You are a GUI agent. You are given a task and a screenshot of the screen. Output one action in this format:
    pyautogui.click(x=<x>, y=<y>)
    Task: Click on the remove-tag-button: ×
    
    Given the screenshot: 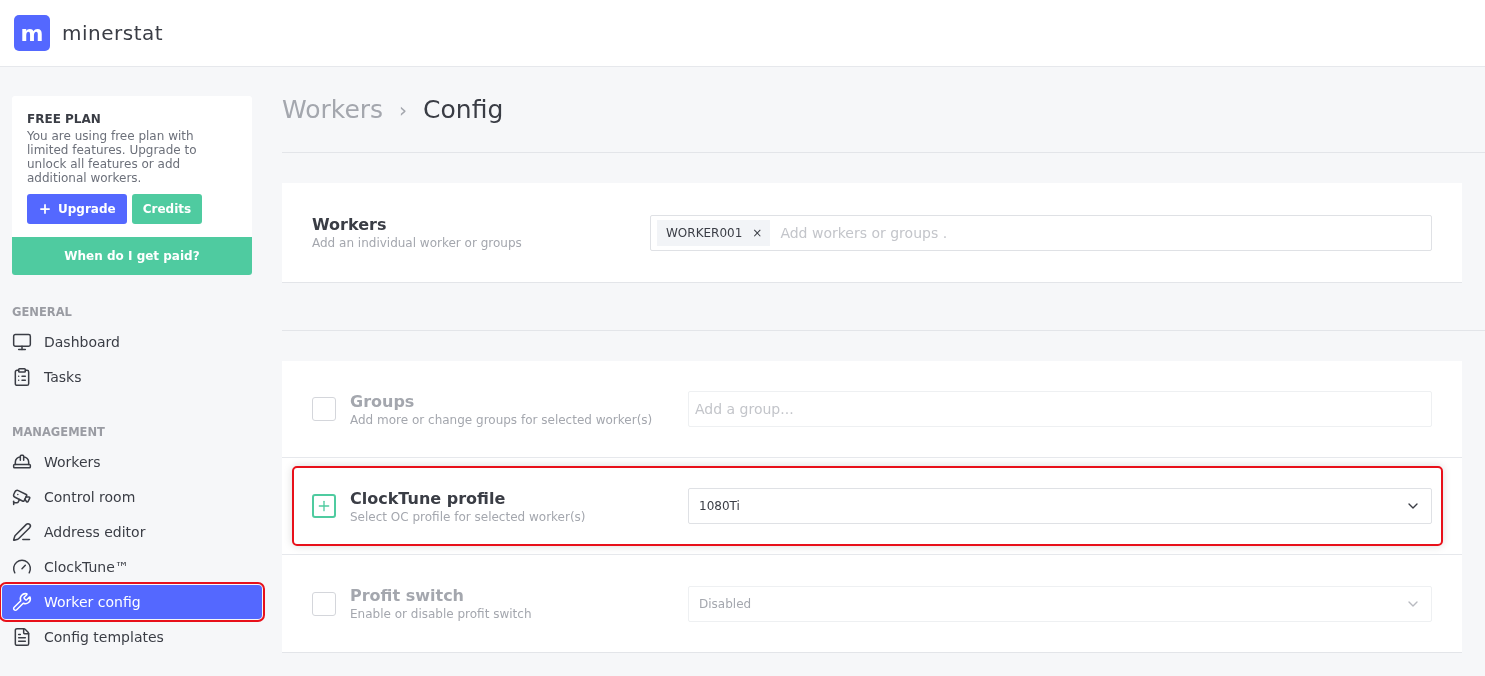 What is the action you would take?
    pyautogui.click(x=757, y=232)
    